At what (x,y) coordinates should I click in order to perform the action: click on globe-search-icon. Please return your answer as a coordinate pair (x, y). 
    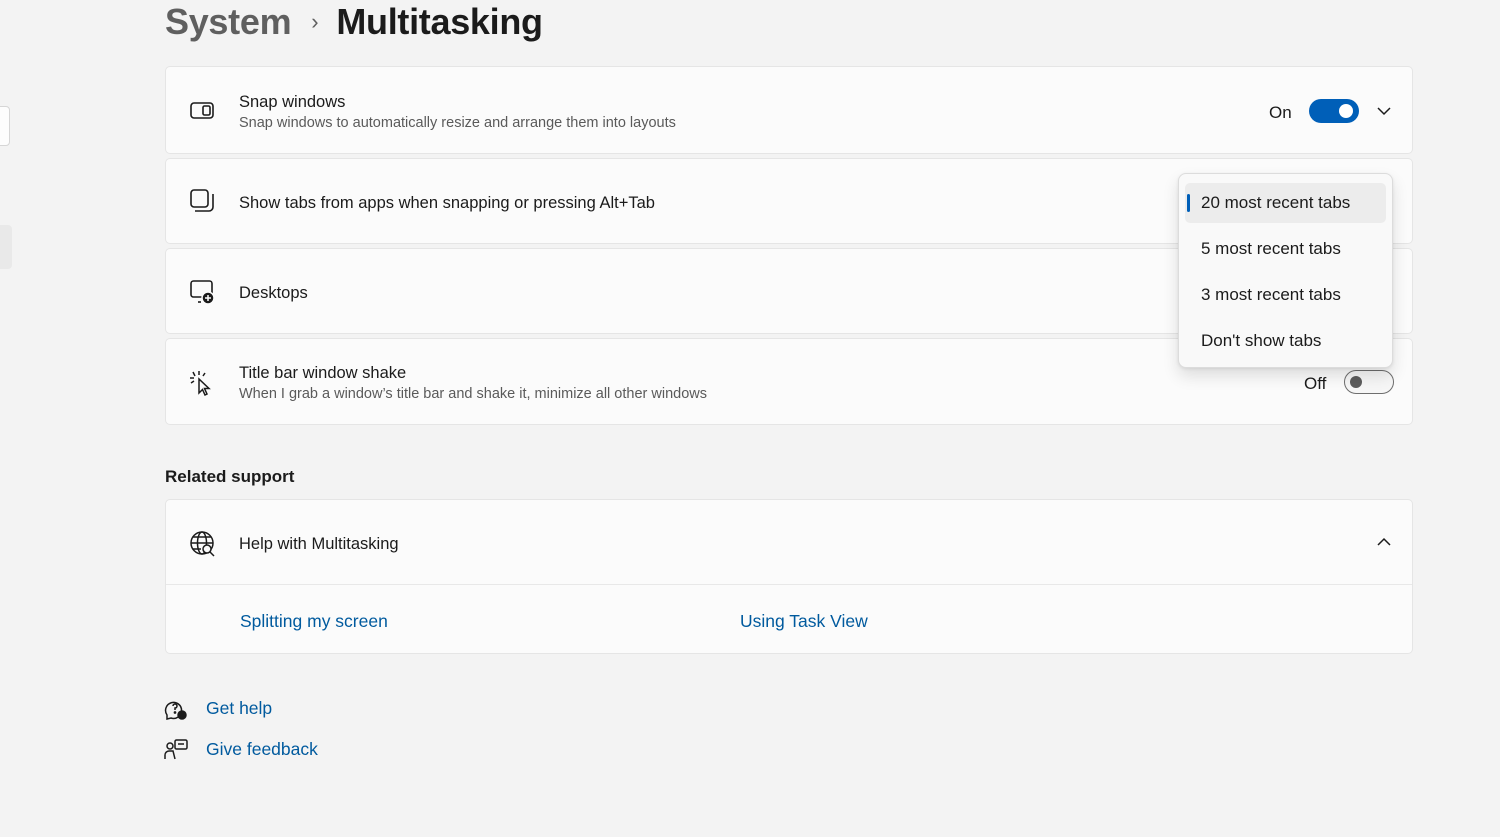
    Looking at the image, I should click on (202, 543).